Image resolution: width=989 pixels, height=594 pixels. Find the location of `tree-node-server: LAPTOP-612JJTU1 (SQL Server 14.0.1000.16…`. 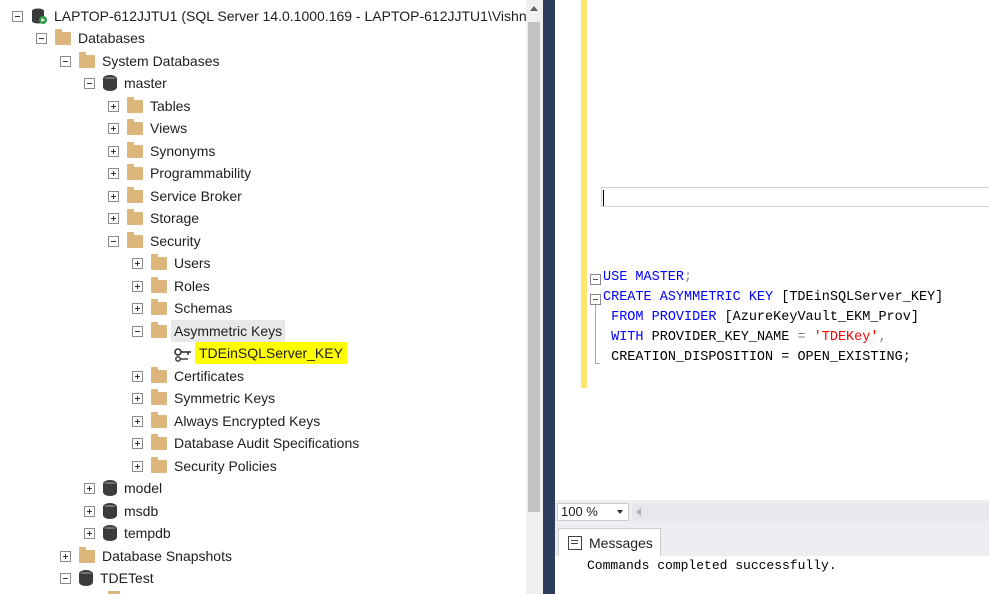

tree-node-server: LAPTOP-612JJTU1 (SQL Server 14.0.1000.16… is located at coordinates (269, 16).